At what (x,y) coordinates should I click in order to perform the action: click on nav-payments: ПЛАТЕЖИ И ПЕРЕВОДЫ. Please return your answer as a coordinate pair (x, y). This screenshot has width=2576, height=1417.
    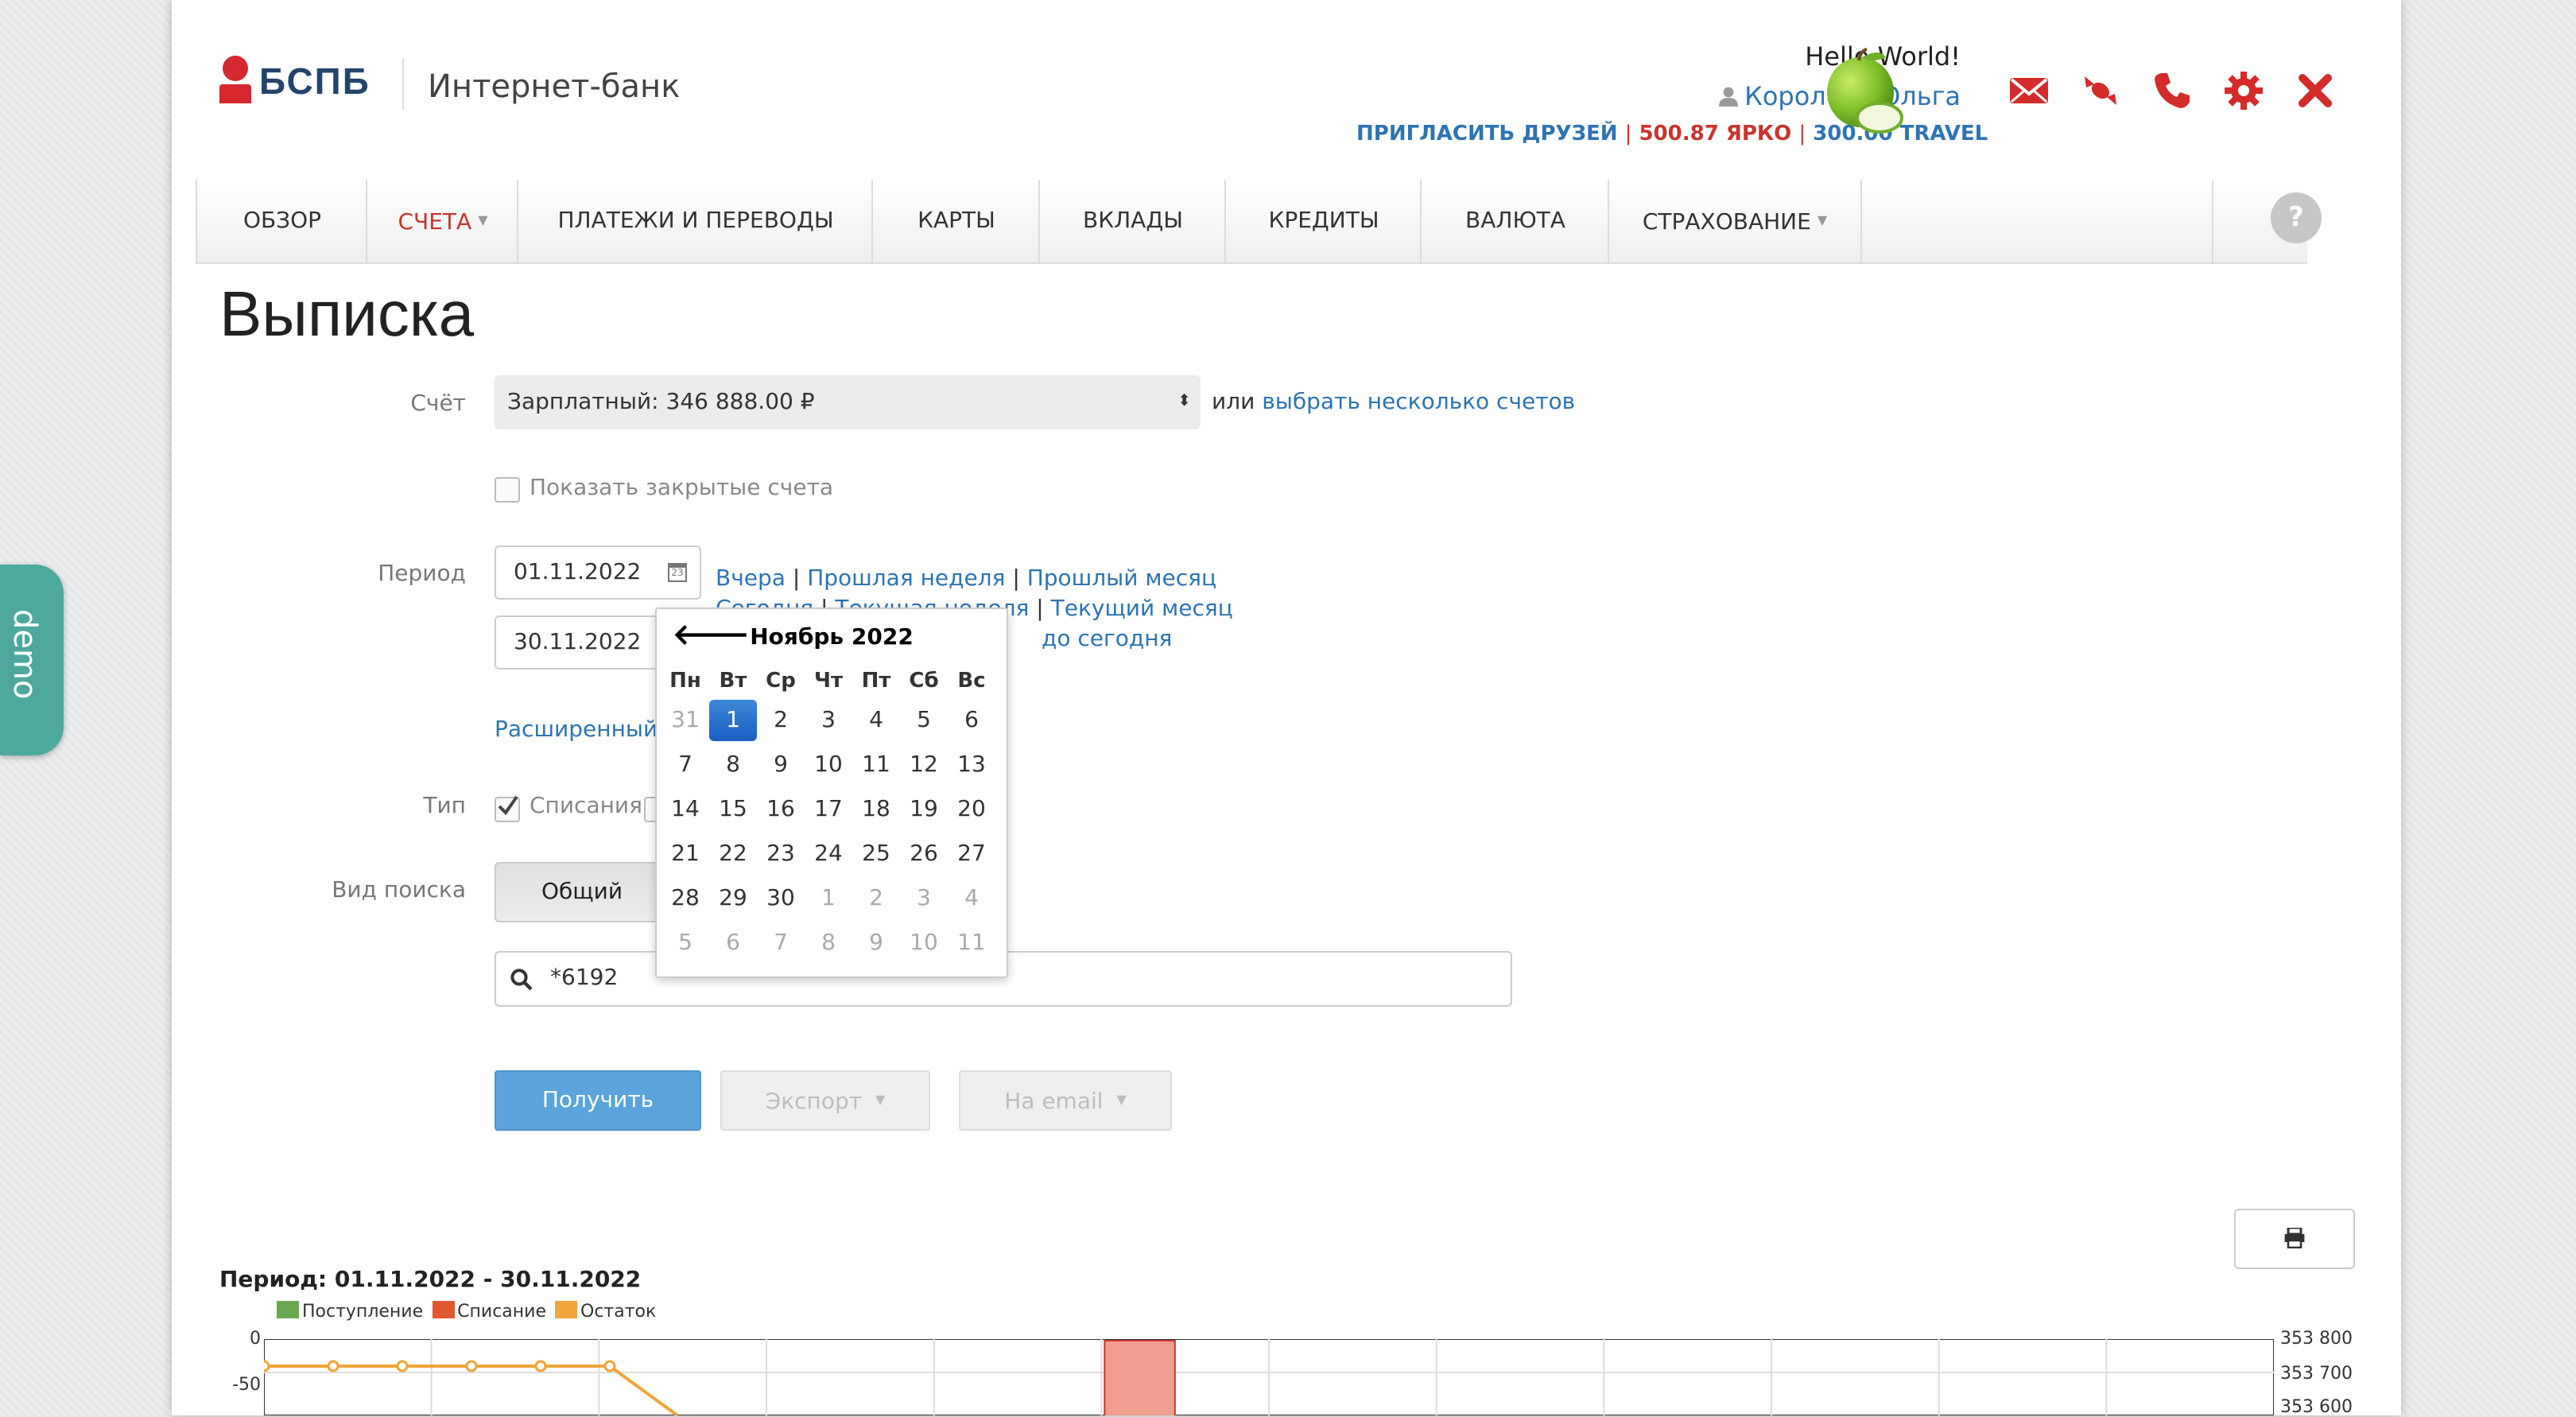
    Looking at the image, I should click on (695, 221).